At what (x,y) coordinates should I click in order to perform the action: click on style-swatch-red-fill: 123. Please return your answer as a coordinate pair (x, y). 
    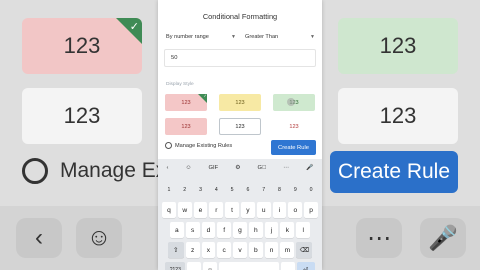
    Looking at the image, I should click on (186, 126).